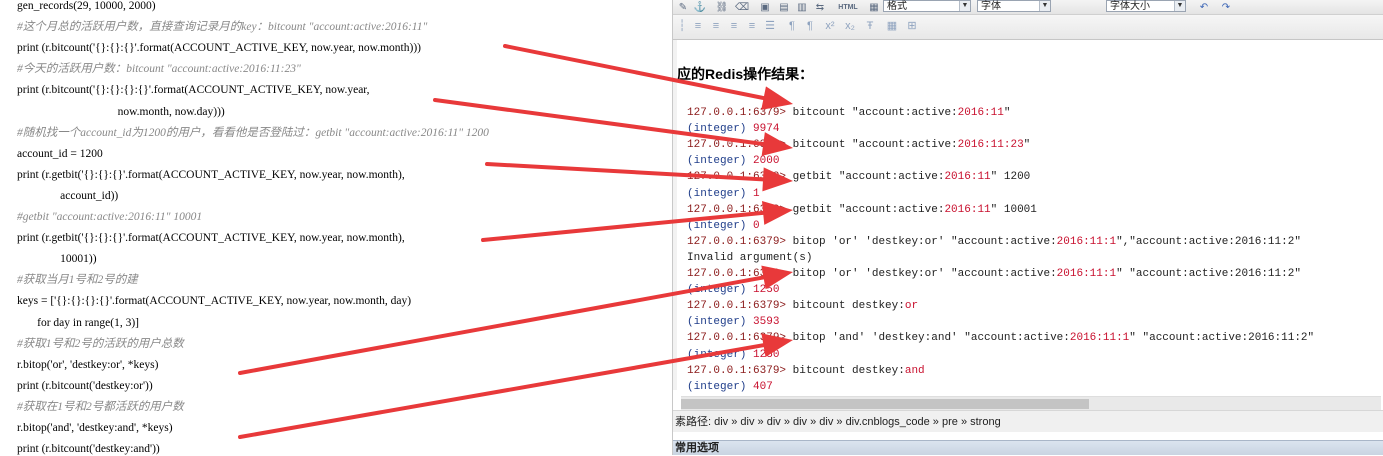 The height and width of the screenshot is (456, 1383). What do you see at coordinates (924, 241) in the screenshot?
I see `terminal-cmd: bitop 'or' 'destkey:or' "account:active:` at bounding box center [924, 241].